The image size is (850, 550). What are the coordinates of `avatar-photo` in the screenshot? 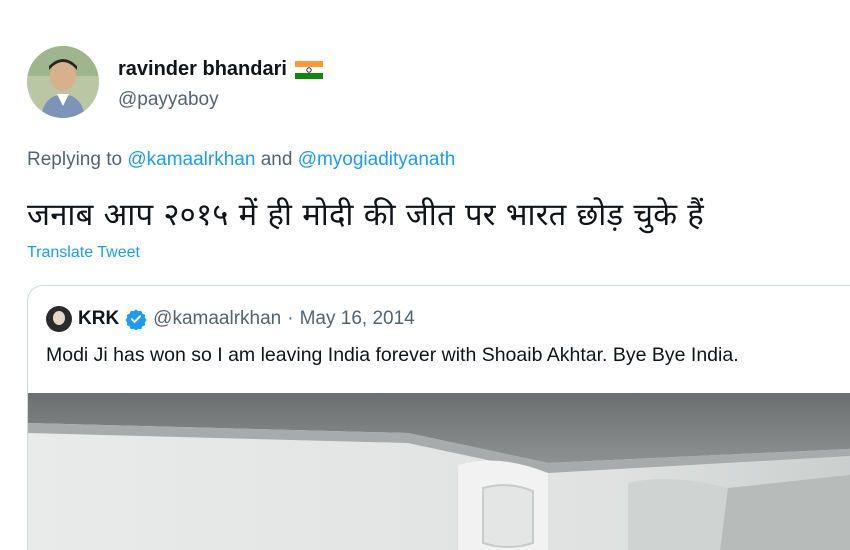 It's located at (63, 82).